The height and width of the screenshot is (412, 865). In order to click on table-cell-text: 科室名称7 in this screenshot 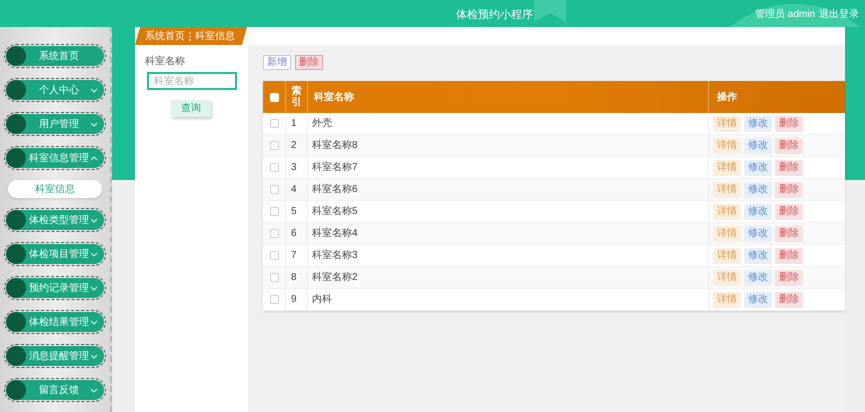, I will do `click(335, 167)`.